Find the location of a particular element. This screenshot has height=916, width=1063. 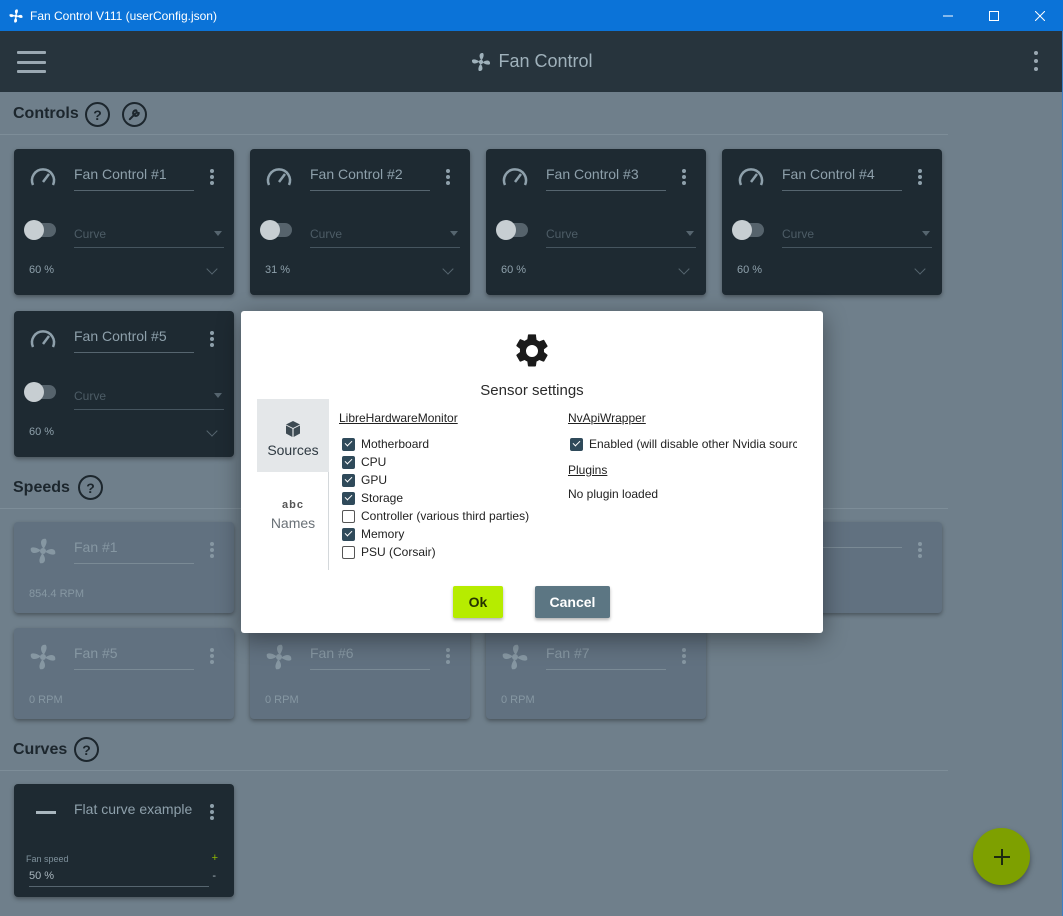

maximize-button is located at coordinates (994, 15).